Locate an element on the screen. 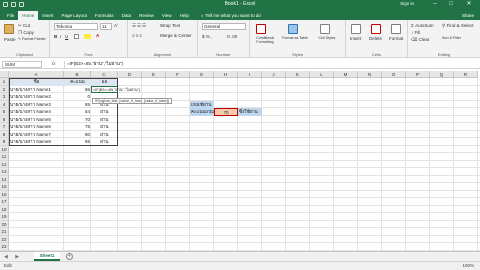  borders-icon is located at coordinates (76, 36).